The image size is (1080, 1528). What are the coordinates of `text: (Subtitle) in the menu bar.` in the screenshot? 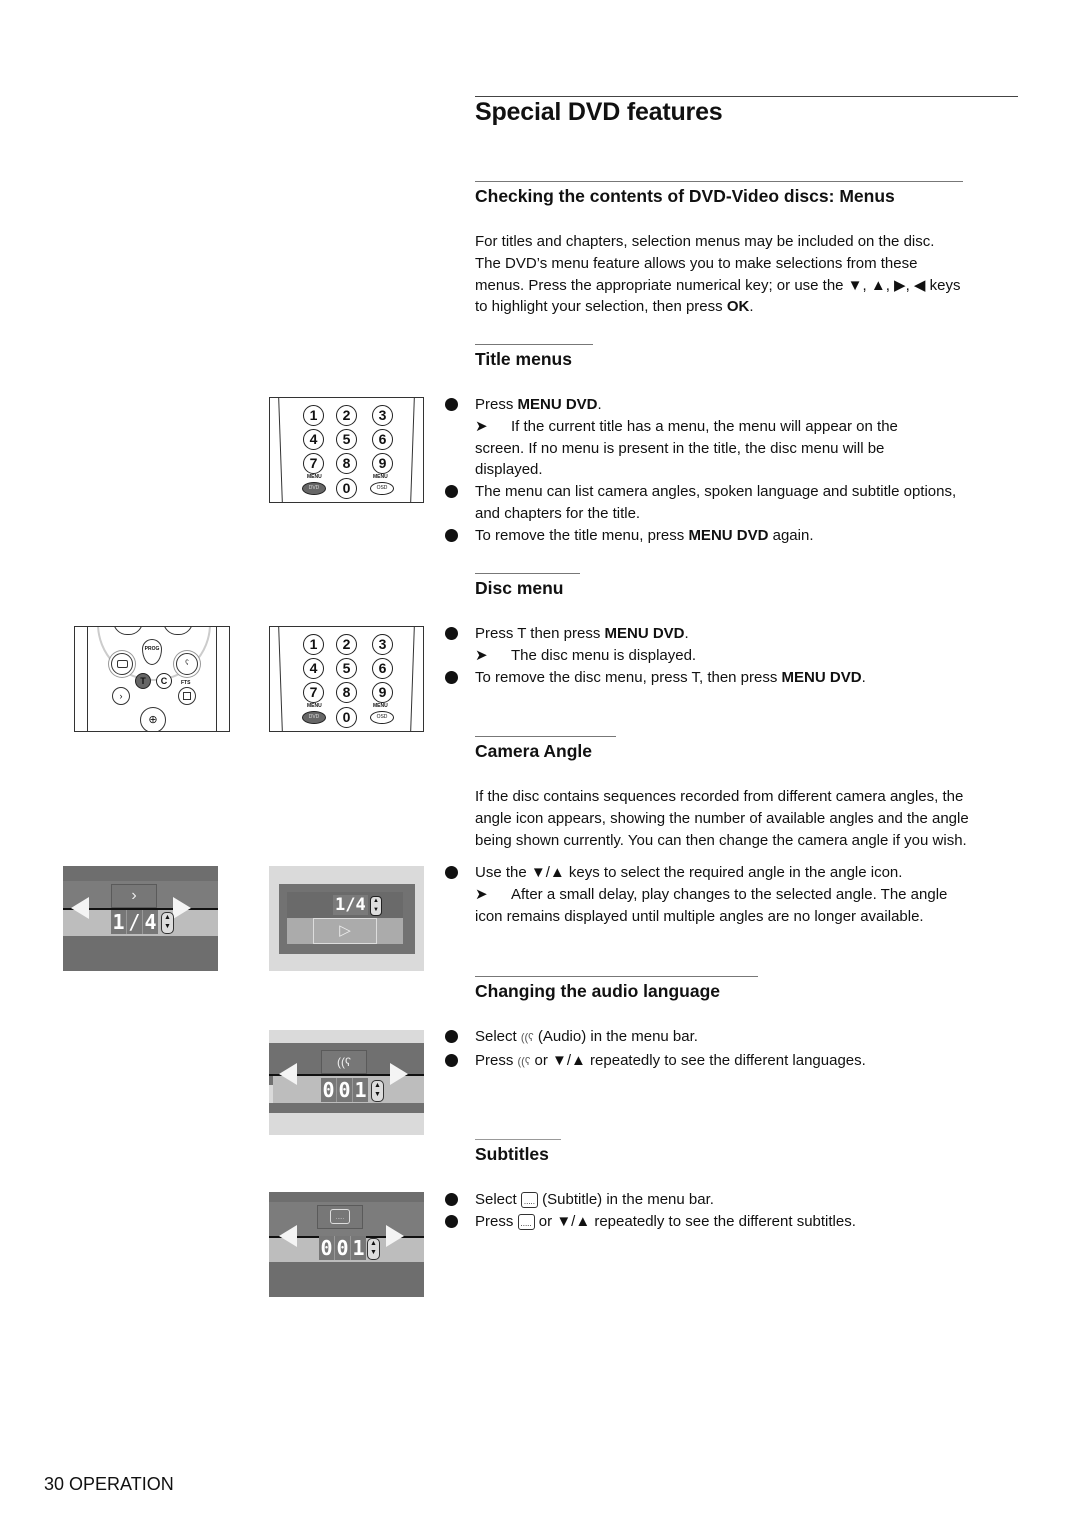 It's located at (625, 1199).